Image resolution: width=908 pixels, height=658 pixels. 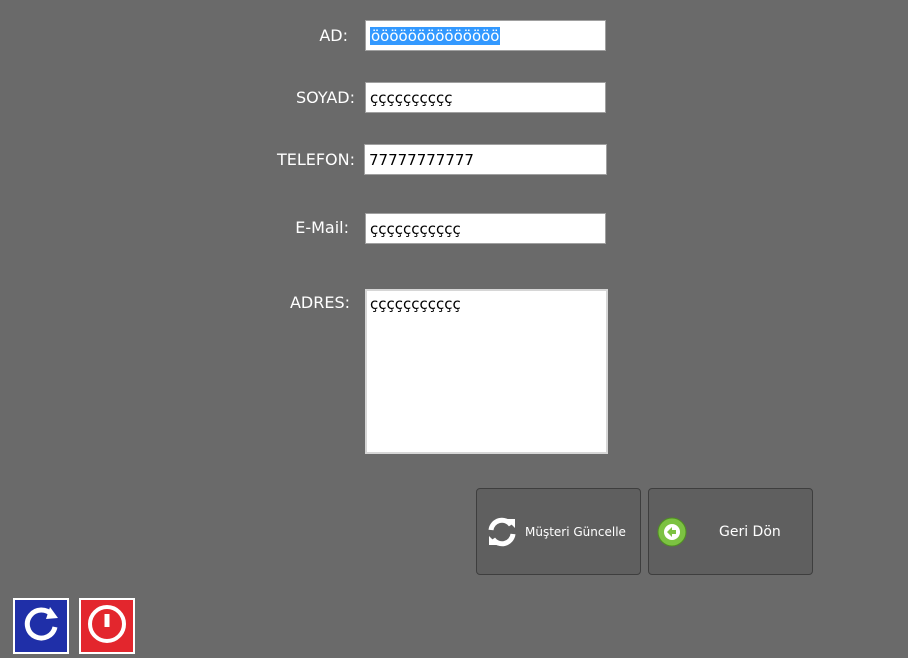 I want to click on email-input: ççççççççççç, so click(x=485, y=228).